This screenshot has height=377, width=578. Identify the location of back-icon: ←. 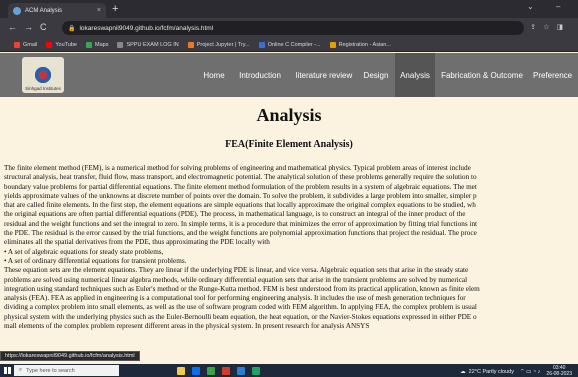
(12, 27).